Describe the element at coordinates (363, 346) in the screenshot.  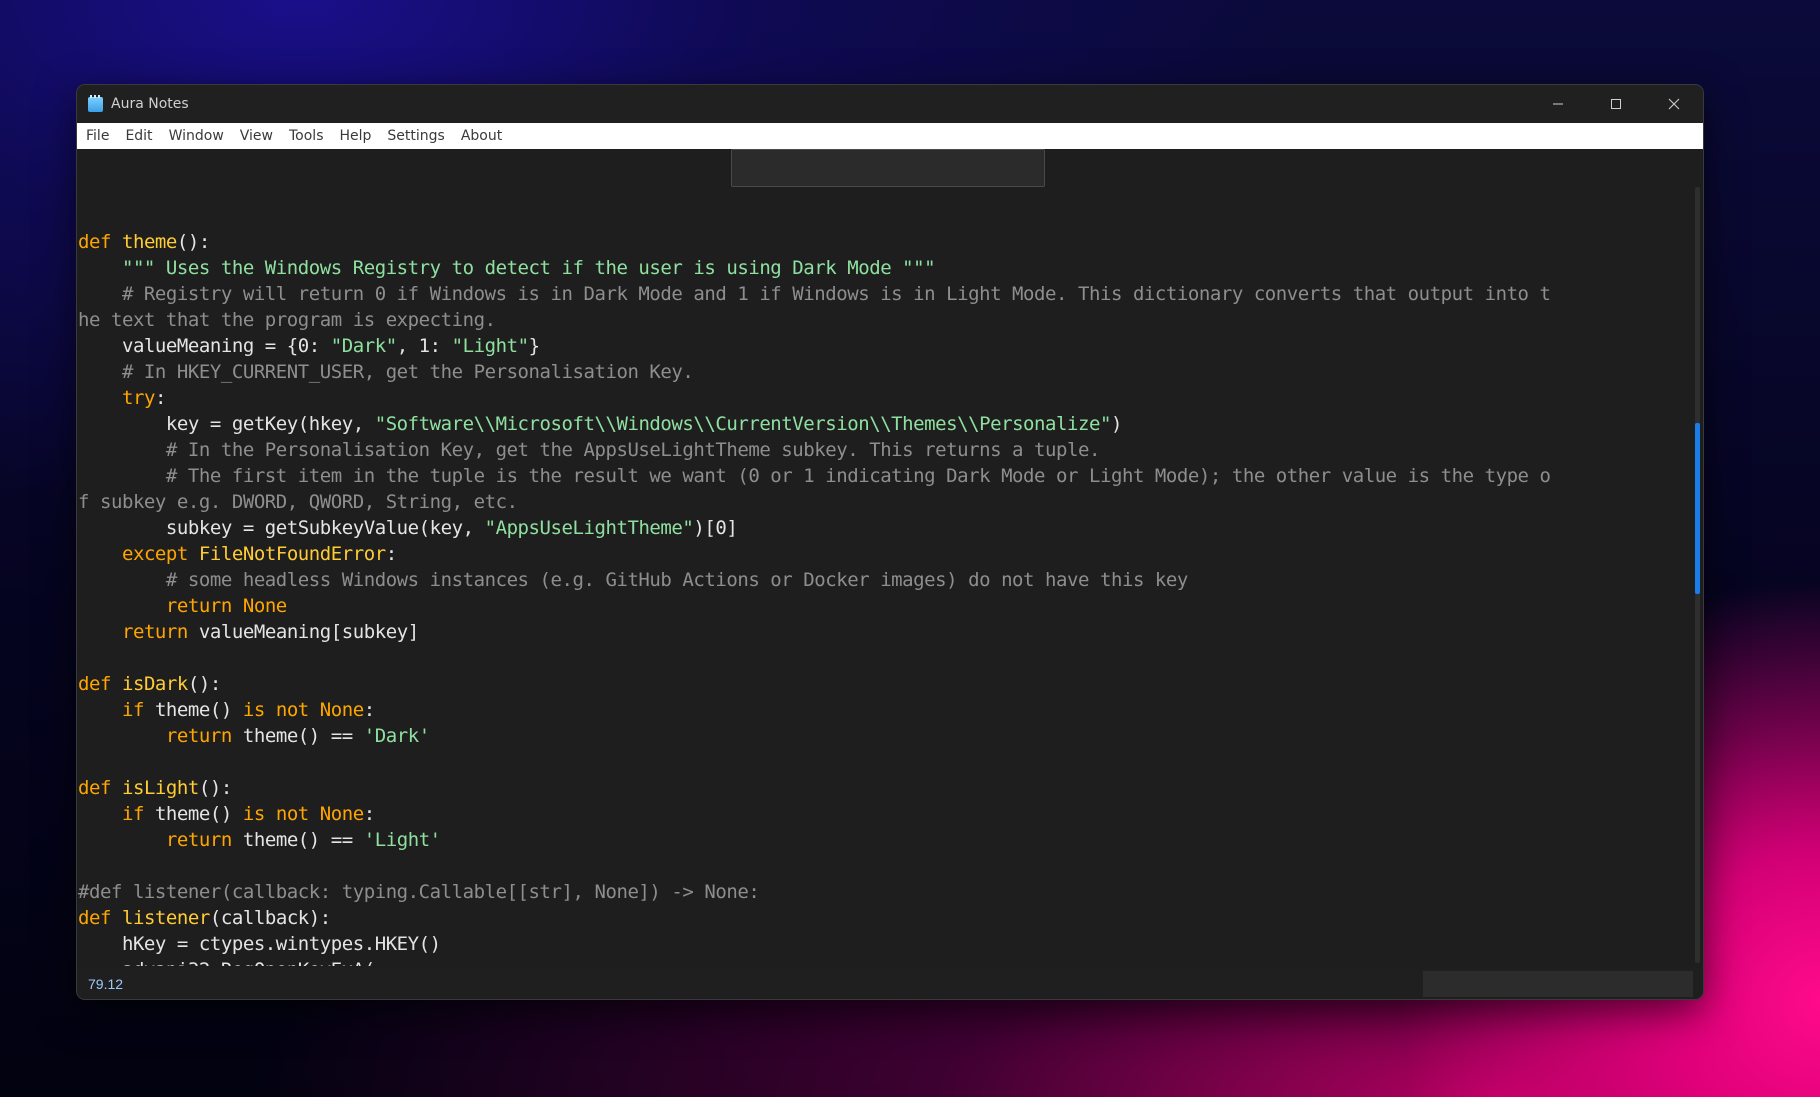
I see `code-token: "Dark"` at that location.